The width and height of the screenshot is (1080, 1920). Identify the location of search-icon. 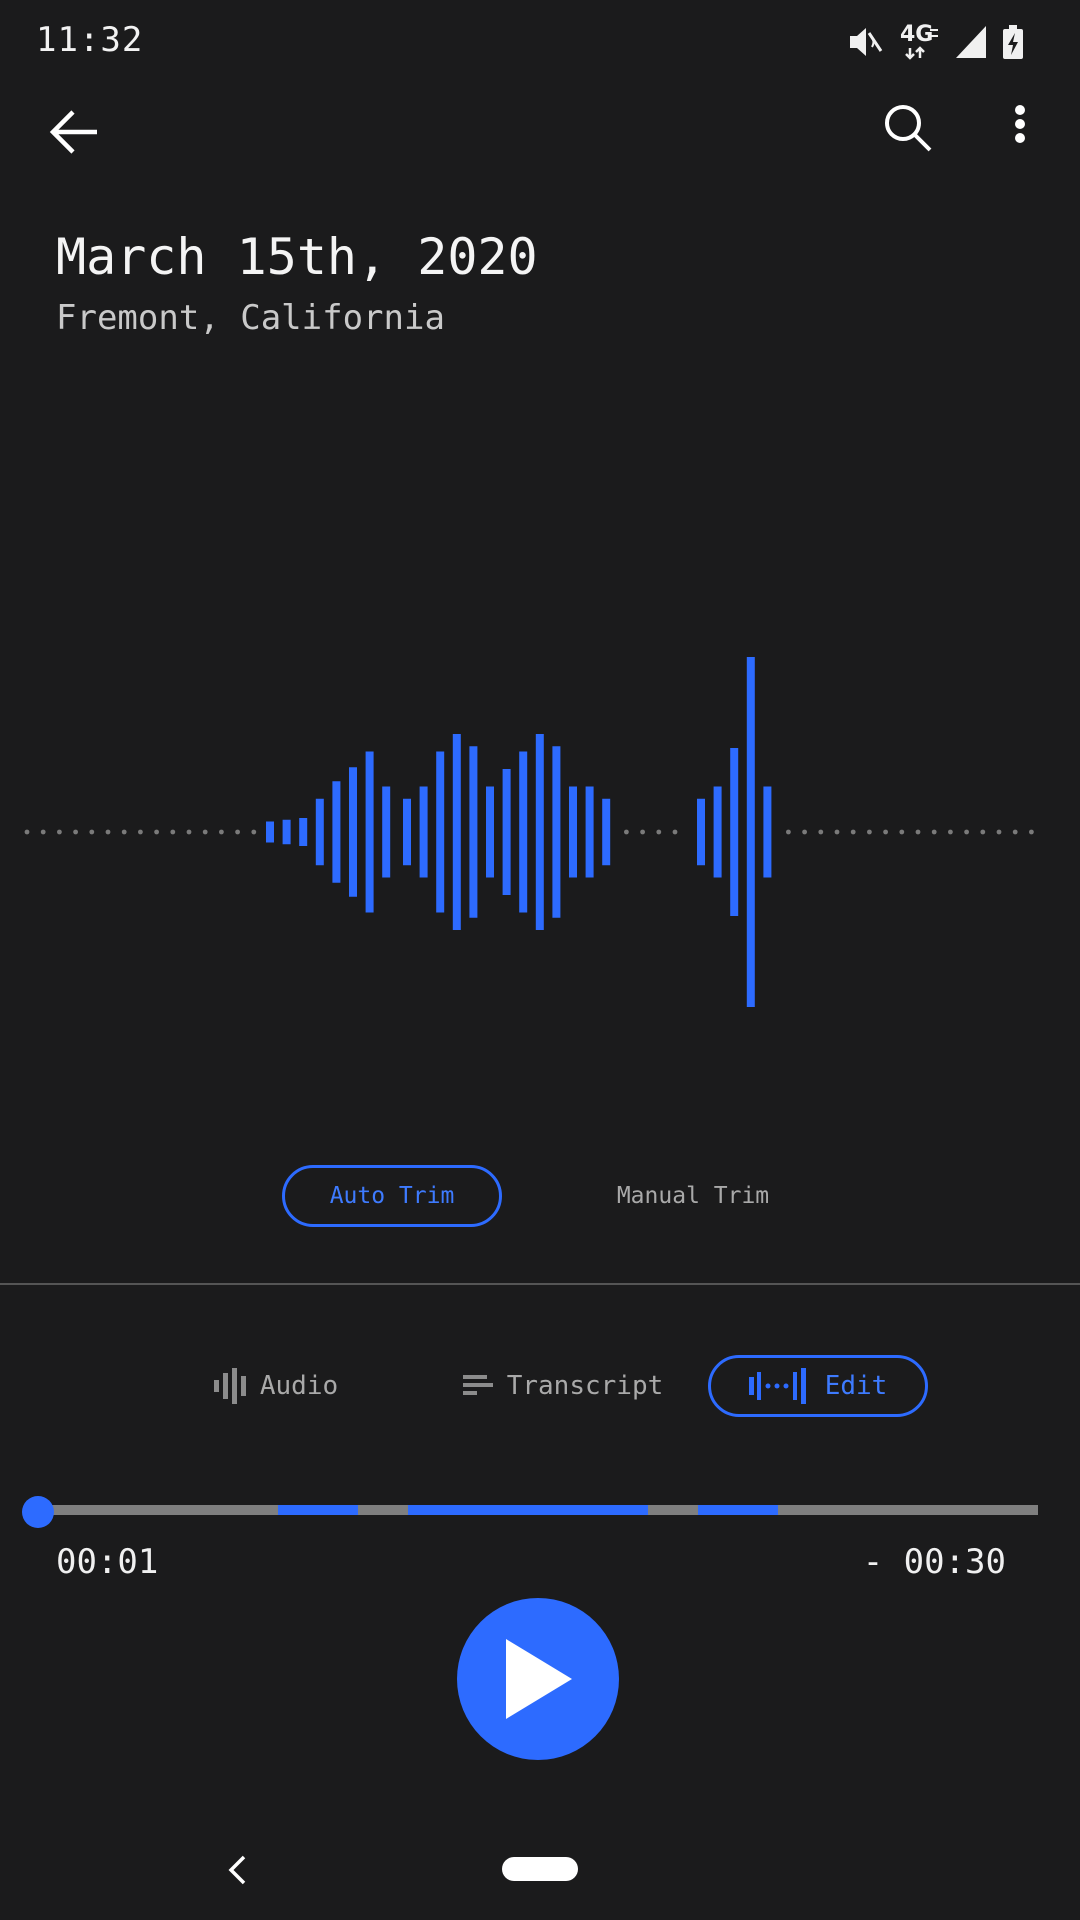
(908, 128).